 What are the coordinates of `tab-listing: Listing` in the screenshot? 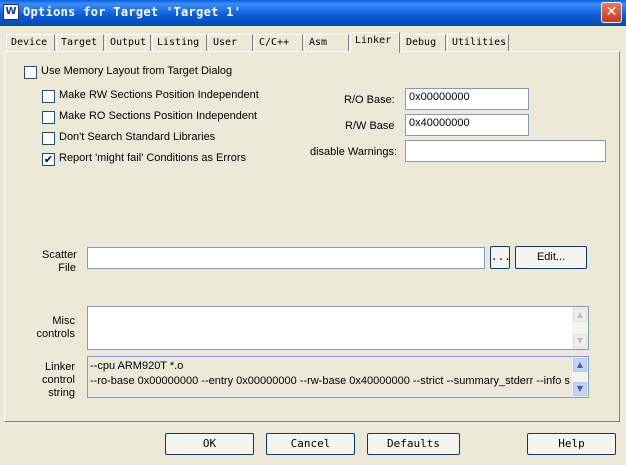 It's located at (179, 43).